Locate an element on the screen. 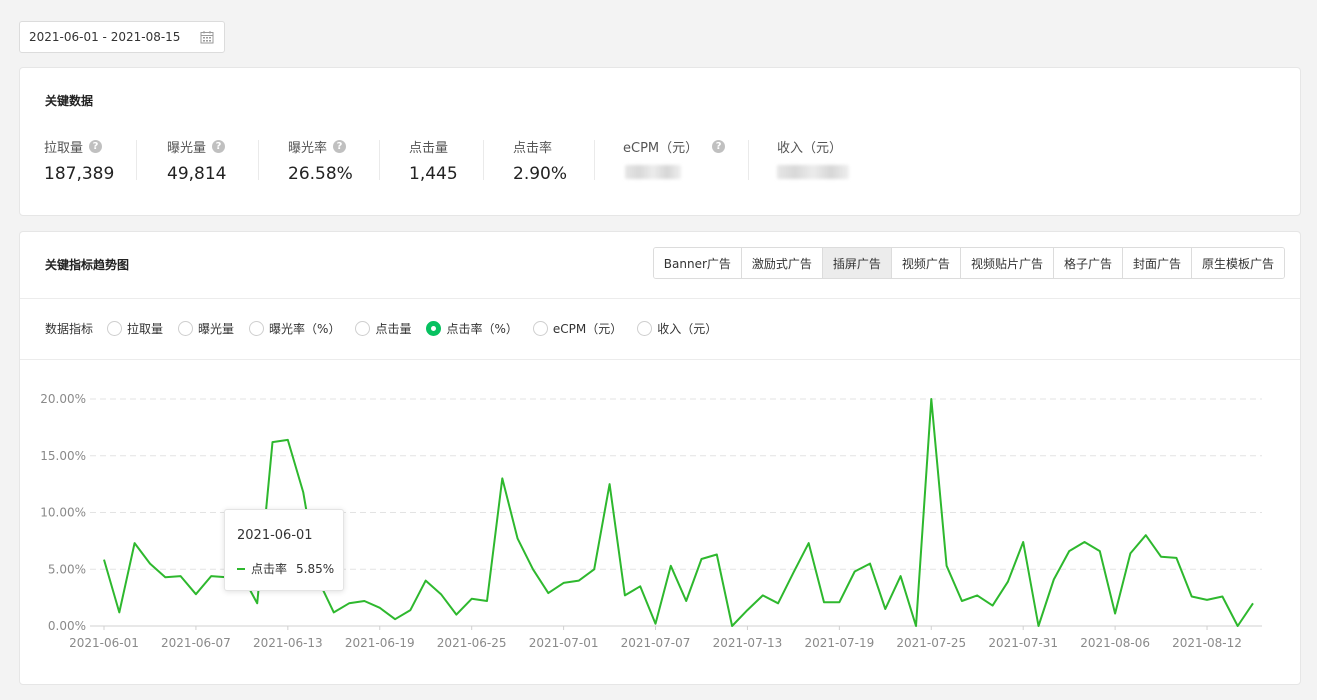 This screenshot has height=700, width=1317. x-tick-label: 2021-07-19 is located at coordinates (839, 643).